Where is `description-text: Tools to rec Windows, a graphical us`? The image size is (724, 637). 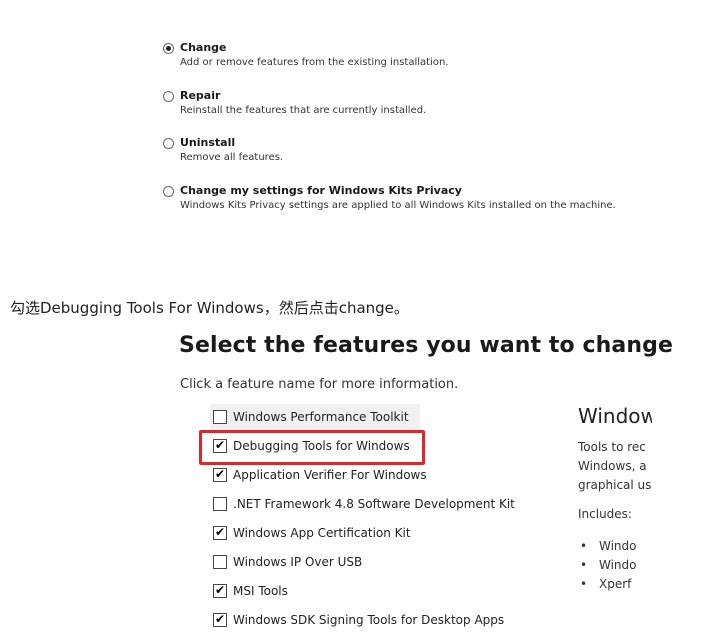
description-text: Tools to rec Windows, a graphical us is located at coordinates (615, 466).